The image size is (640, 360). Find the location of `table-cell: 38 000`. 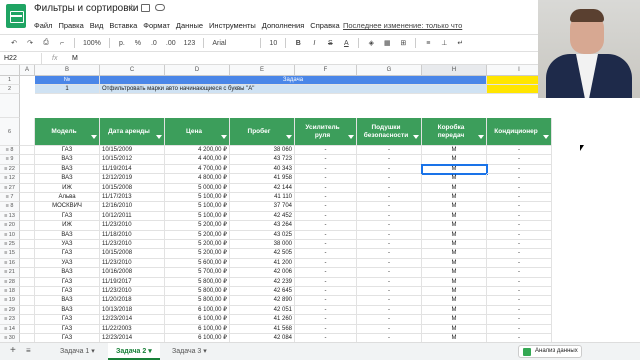

table-cell: 38 000 is located at coordinates (262, 245).